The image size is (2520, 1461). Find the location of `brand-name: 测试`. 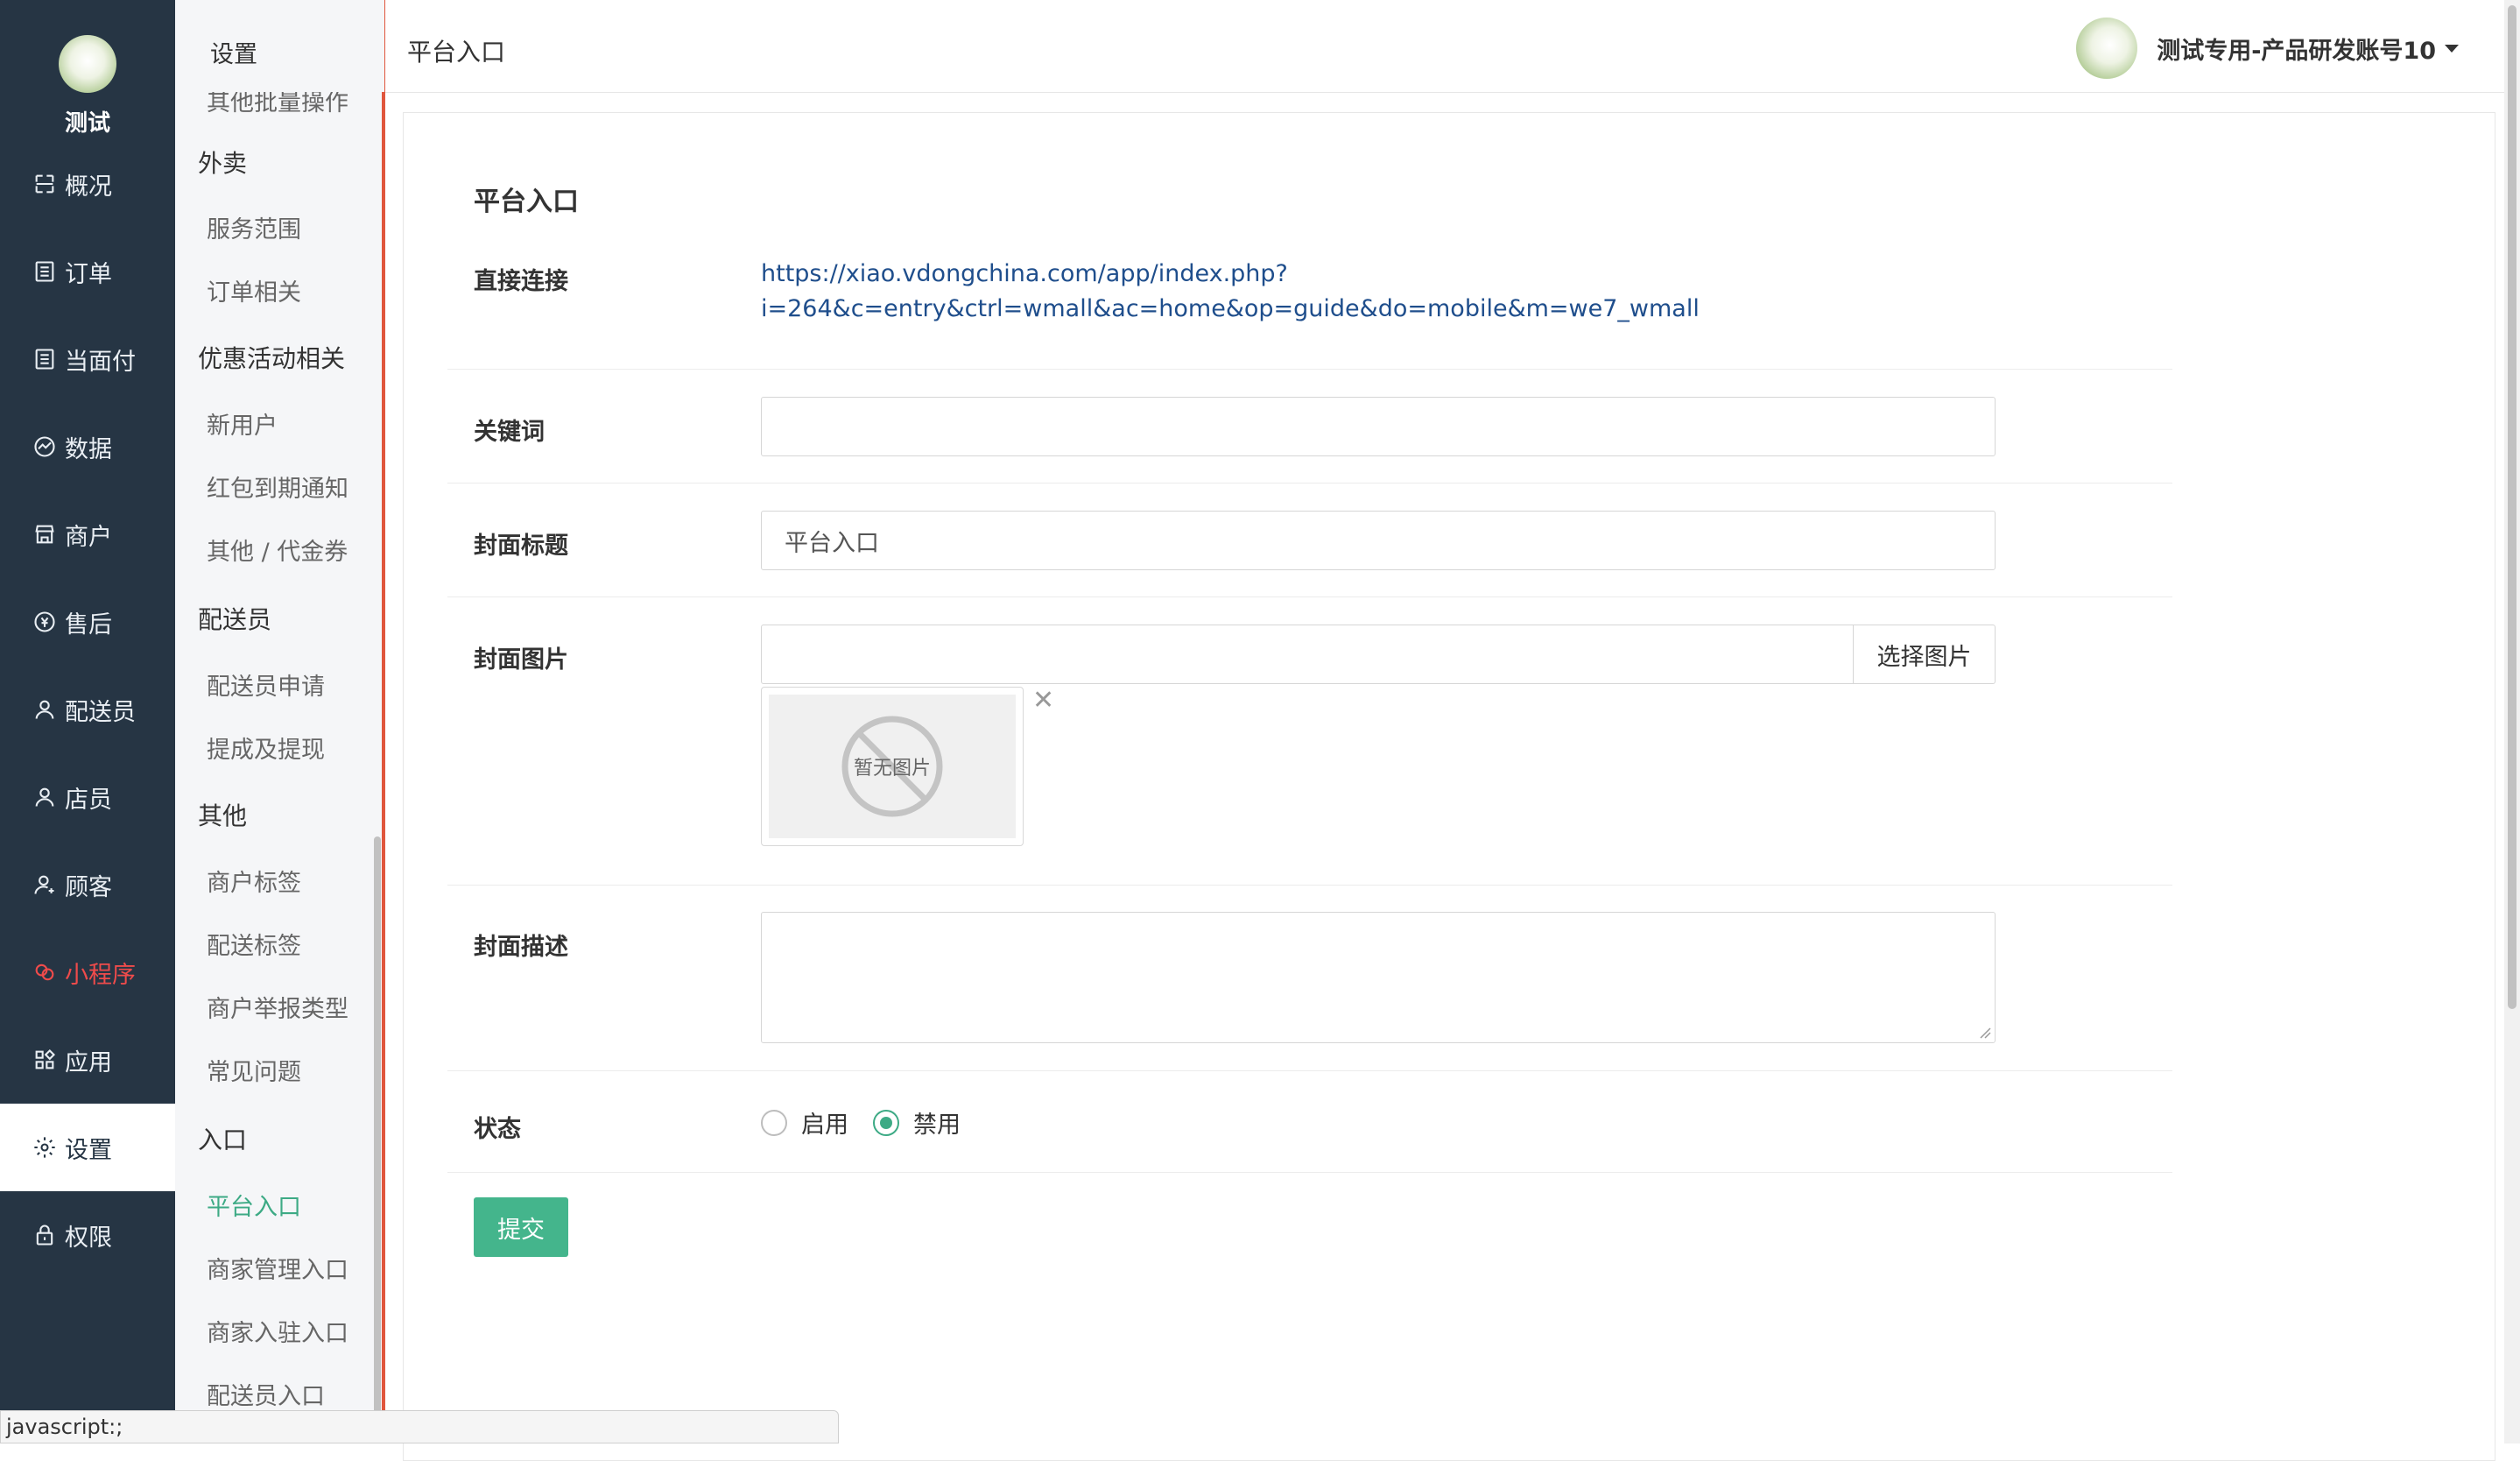

brand-name: 测试 is located at coordinates (87, 124).